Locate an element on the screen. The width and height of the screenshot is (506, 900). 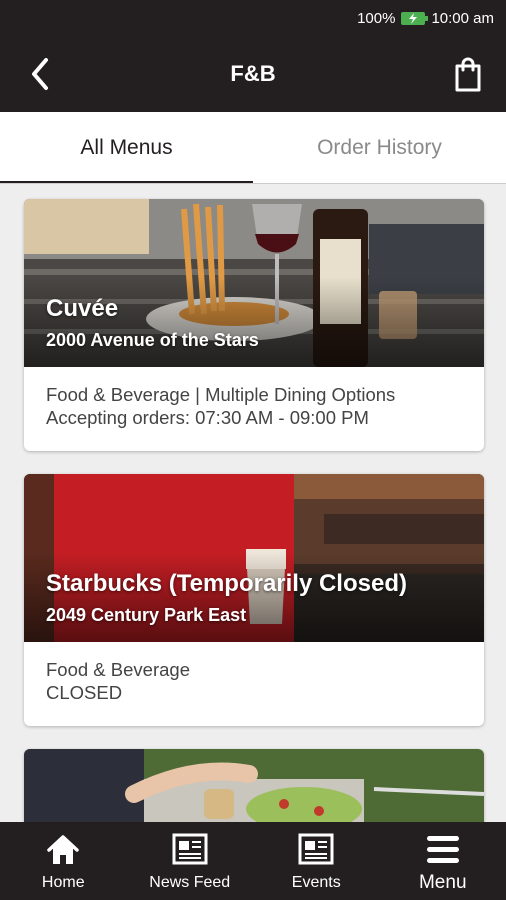
venue-category: Food & Beverage is located at coordinates (118, 669).